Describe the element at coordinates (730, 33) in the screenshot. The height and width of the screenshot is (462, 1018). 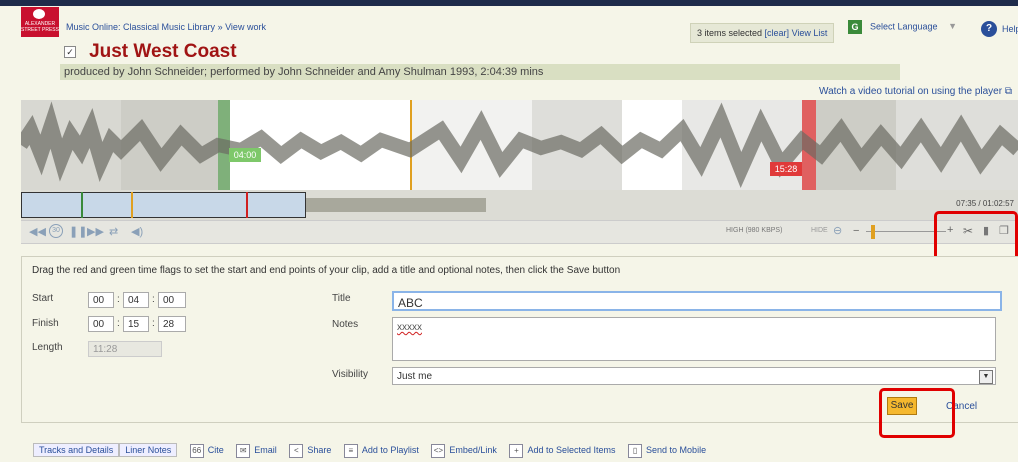
I see `selection-count: 3 items selected` at that location.